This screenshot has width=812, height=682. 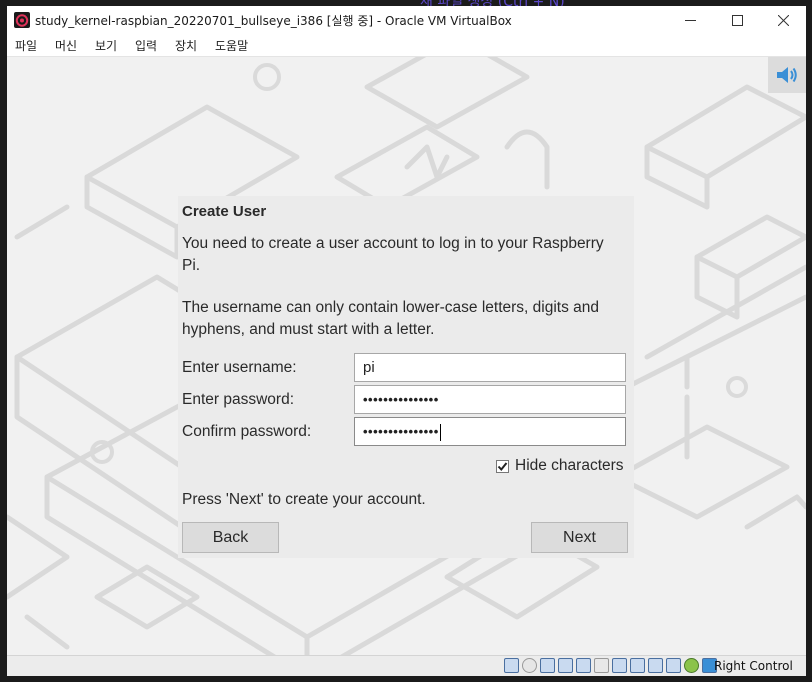 I want to click on password-input: •••••••••••••••, so click(x=490, y=399).